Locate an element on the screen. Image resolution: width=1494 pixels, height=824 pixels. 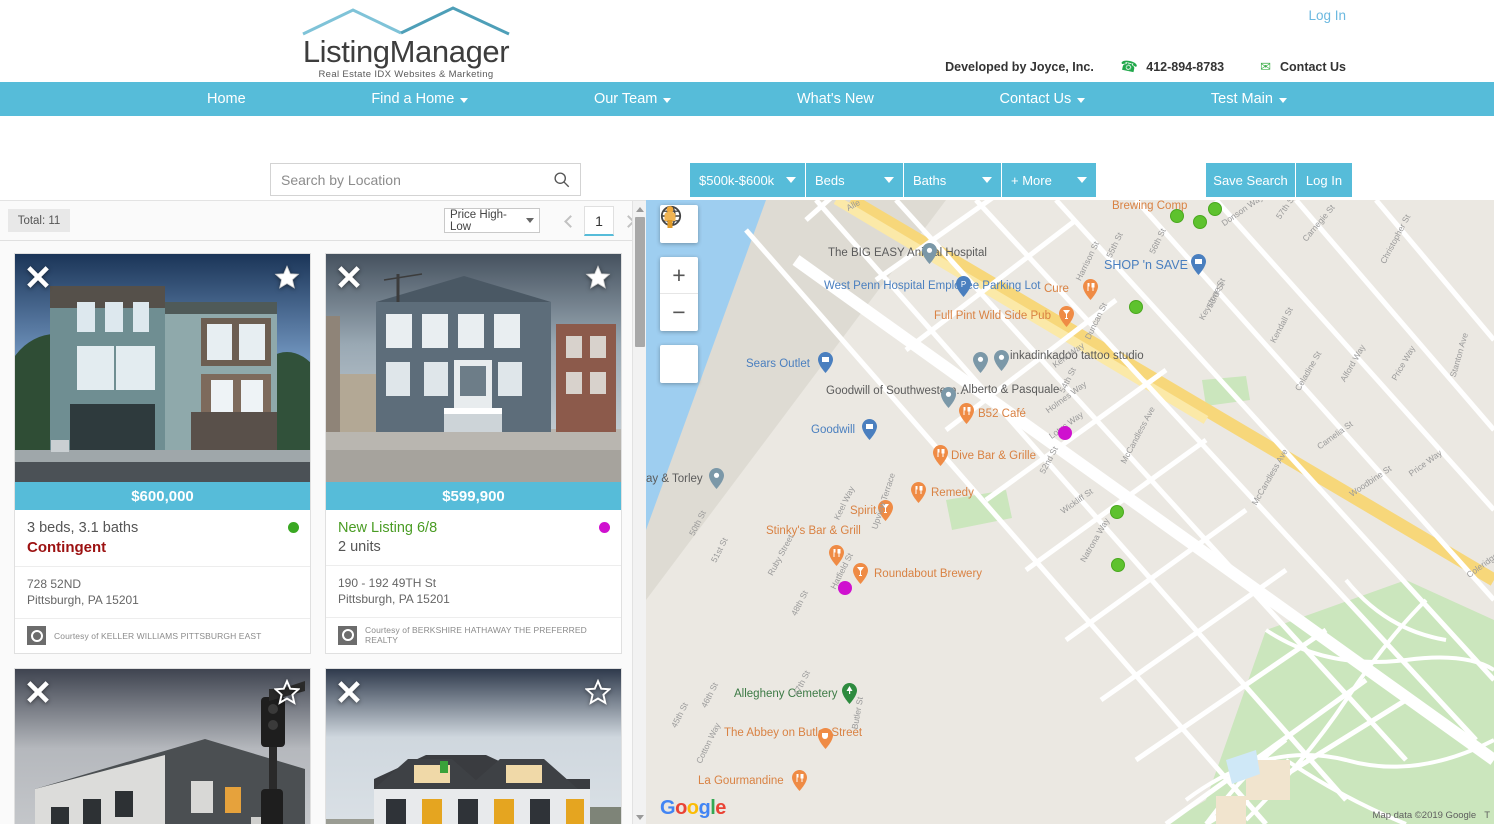
scroll-down-button is located at coordinates (640, 817).